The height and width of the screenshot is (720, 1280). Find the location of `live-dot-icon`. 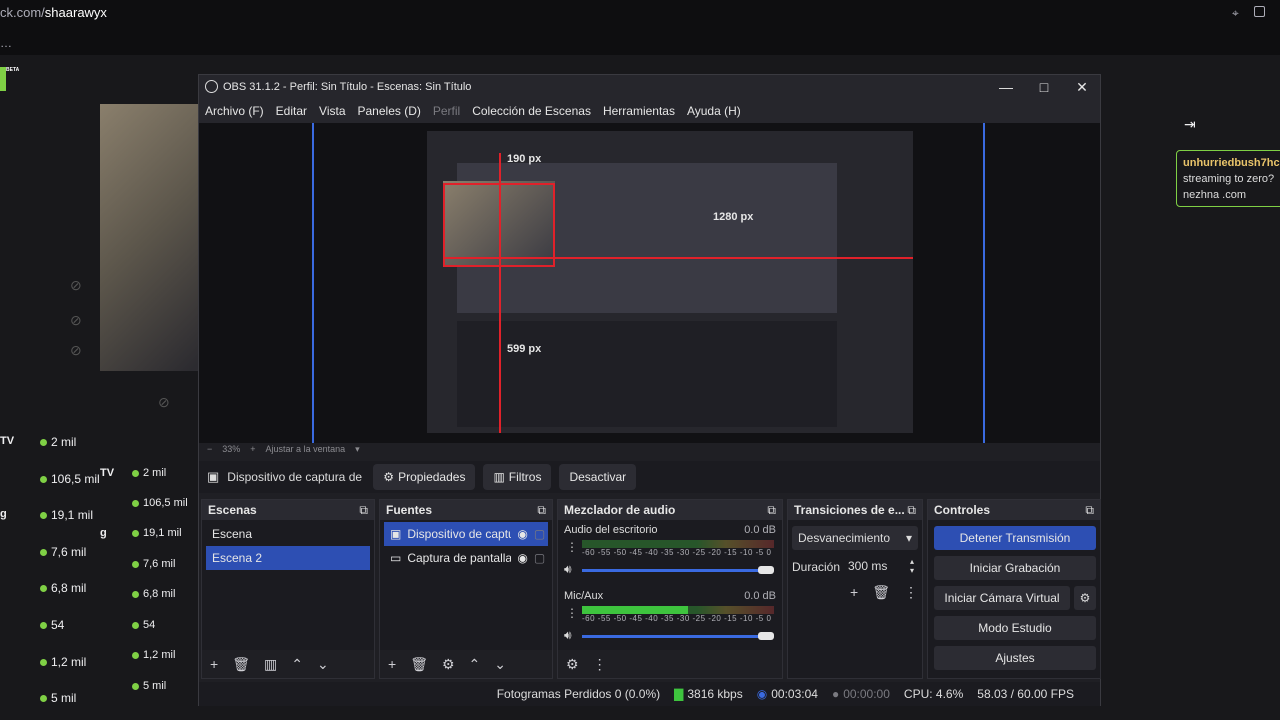

live-dot-icon is located at coordinates (43, 698).